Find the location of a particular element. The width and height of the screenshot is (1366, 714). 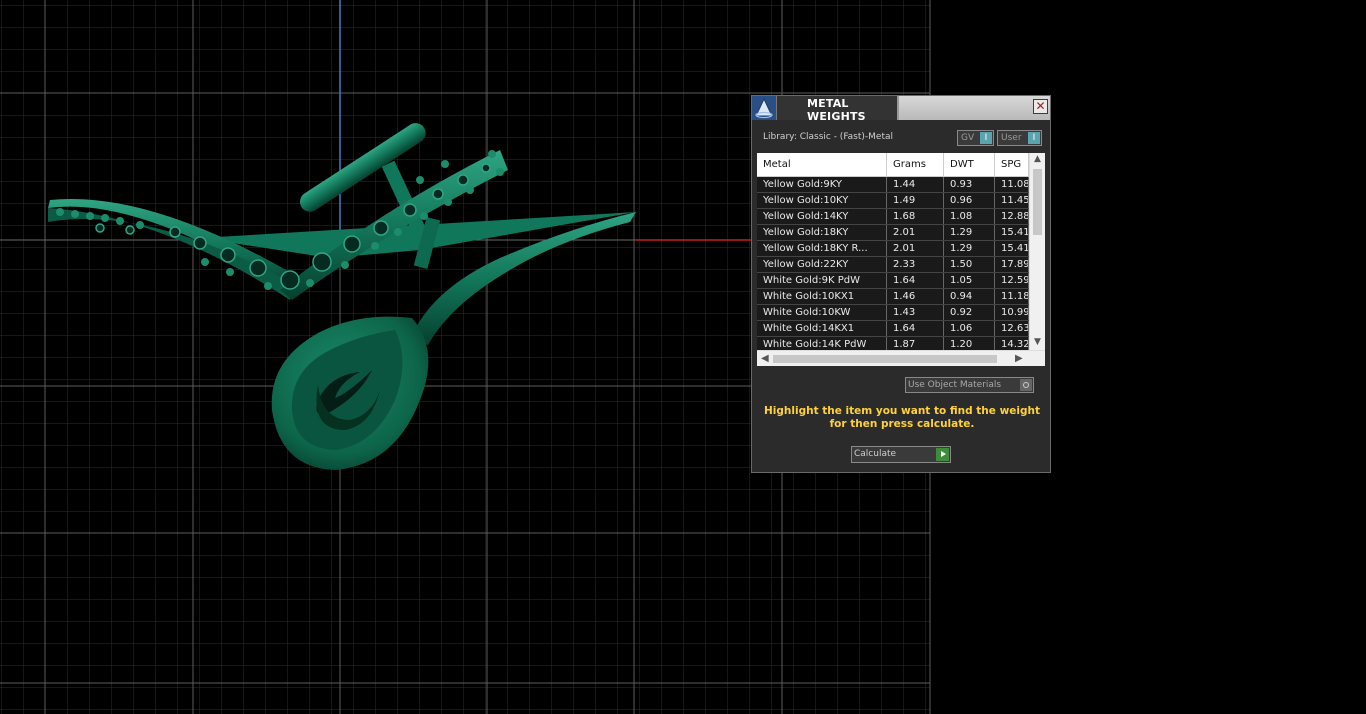

dialog-title: METAL WEIGHTS is located at coordinates (836, 110).